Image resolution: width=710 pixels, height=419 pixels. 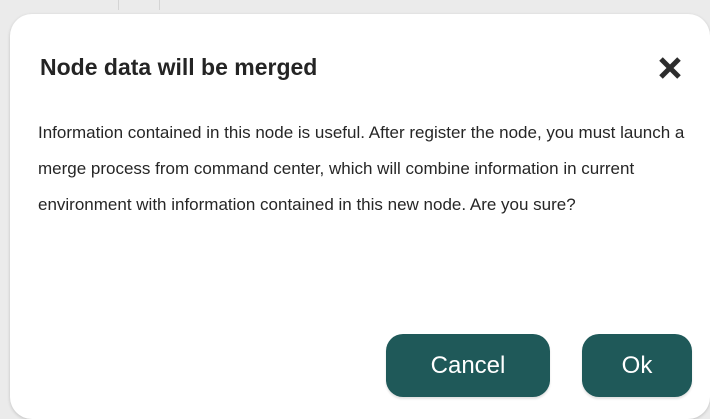 I want to click on ok-button: Ok, so click(x=637, y=365).